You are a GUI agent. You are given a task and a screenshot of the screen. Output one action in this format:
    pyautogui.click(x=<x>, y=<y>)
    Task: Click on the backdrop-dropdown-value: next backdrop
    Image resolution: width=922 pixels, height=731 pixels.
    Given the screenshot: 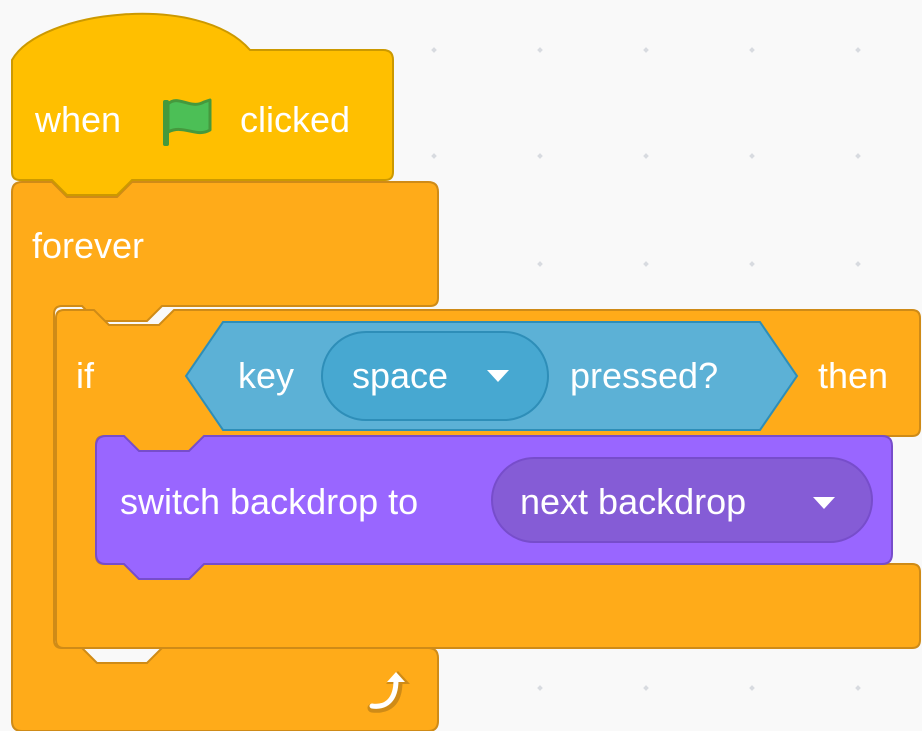 What is the action you would take?
    pyautogui.click(x=633, y=502)
    